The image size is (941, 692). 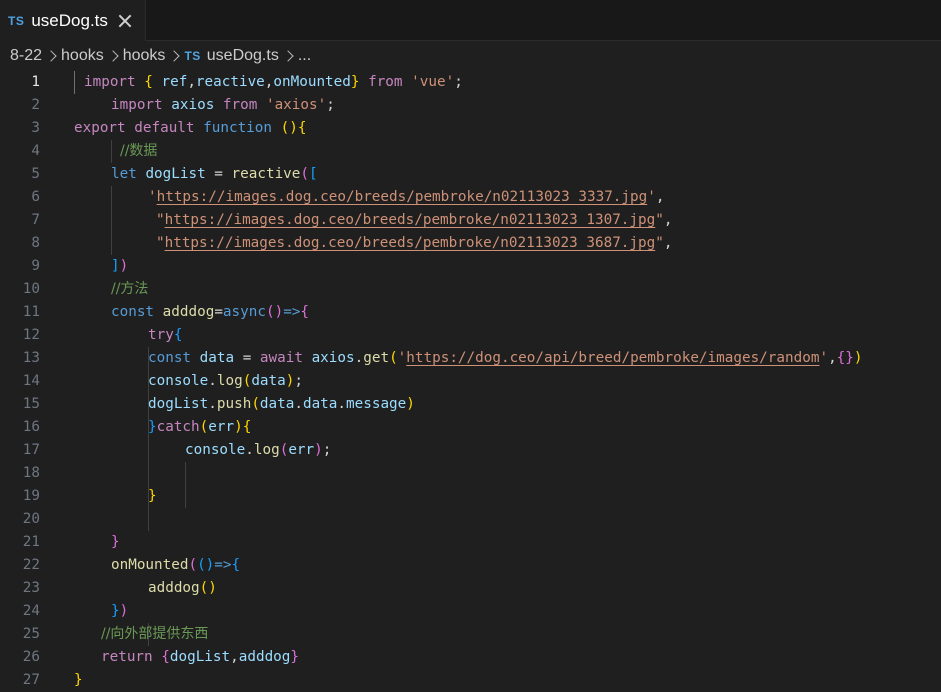 I want to click on code-line: 25 //向外部提供东西, so click(x=470, y=634).